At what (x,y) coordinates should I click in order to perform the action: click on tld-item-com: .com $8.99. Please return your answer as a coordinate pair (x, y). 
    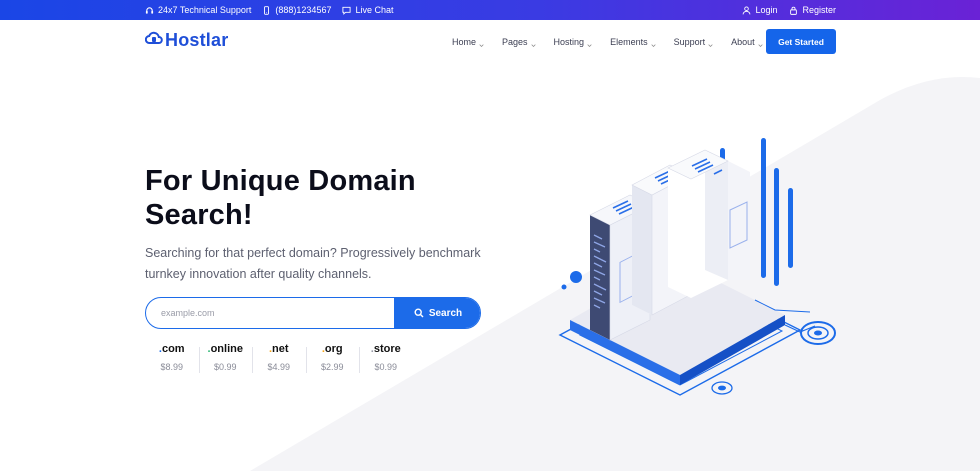
    Looking at the image, I should click on (172, 357).